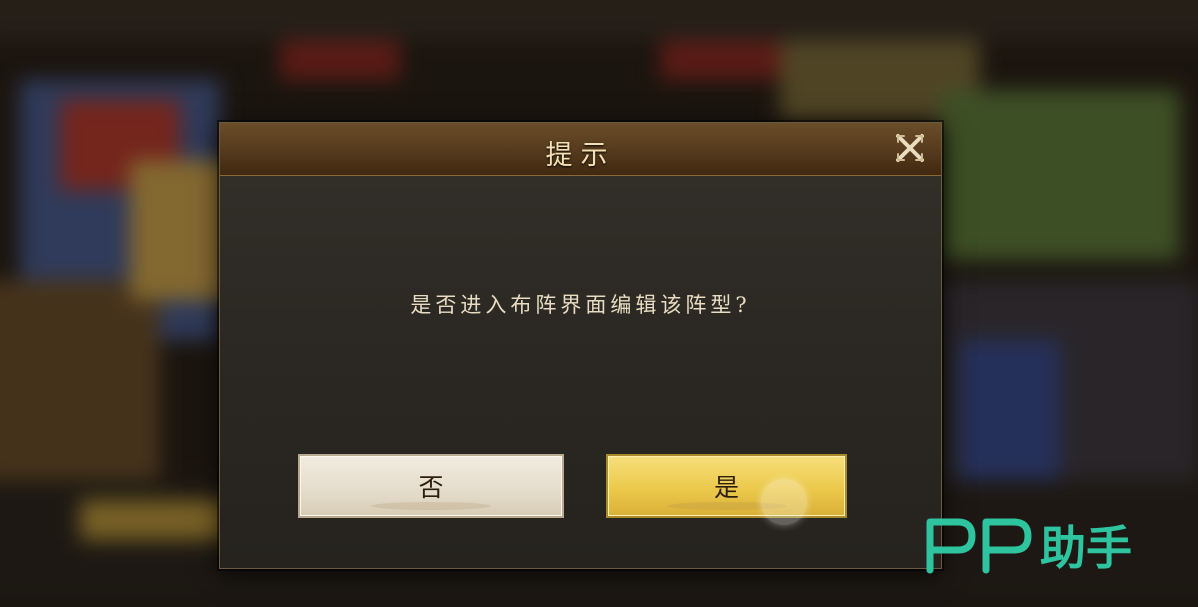 The image size is (1198, 607). I want to click on dialog-title: 提示, so click(580, 155).